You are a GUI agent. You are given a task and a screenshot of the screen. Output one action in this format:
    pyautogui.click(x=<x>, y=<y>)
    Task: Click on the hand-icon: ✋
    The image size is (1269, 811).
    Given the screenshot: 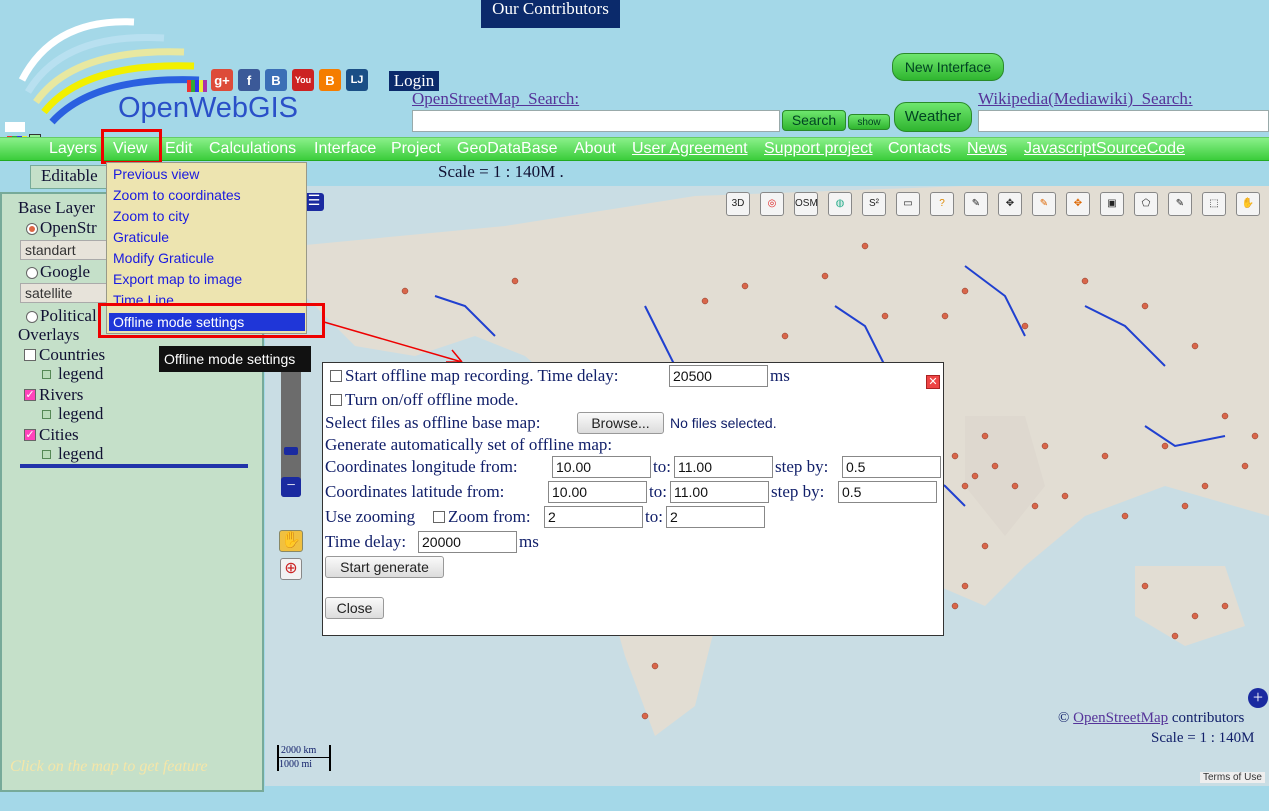 What is the action you would take?
    pyautogui.click(x=1248, y=204)
    